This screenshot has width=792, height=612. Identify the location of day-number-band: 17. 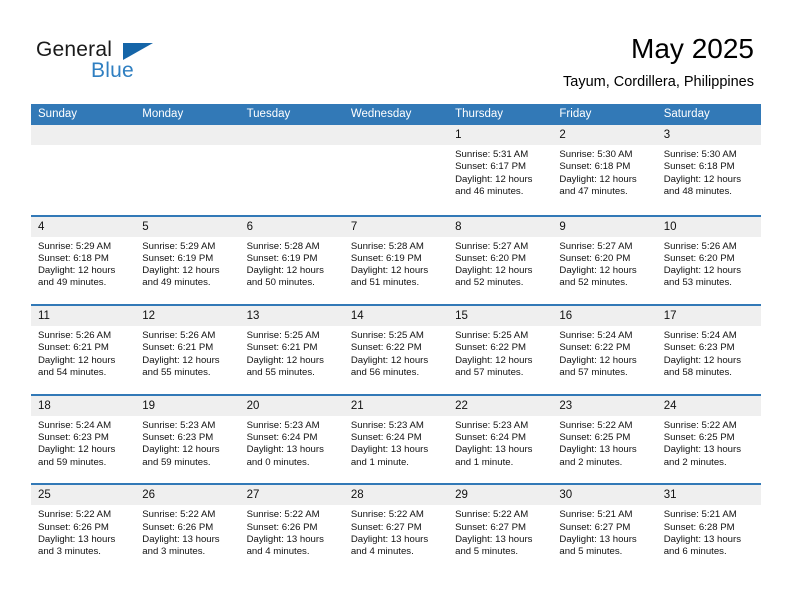
(708, 317).